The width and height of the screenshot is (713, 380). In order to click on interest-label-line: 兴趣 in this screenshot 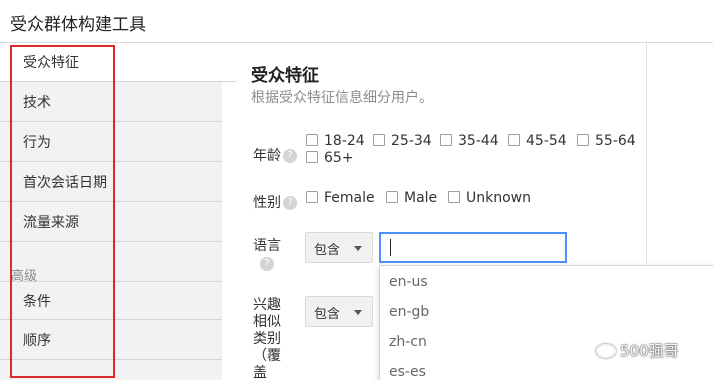, I will do `click(267, 305)`.